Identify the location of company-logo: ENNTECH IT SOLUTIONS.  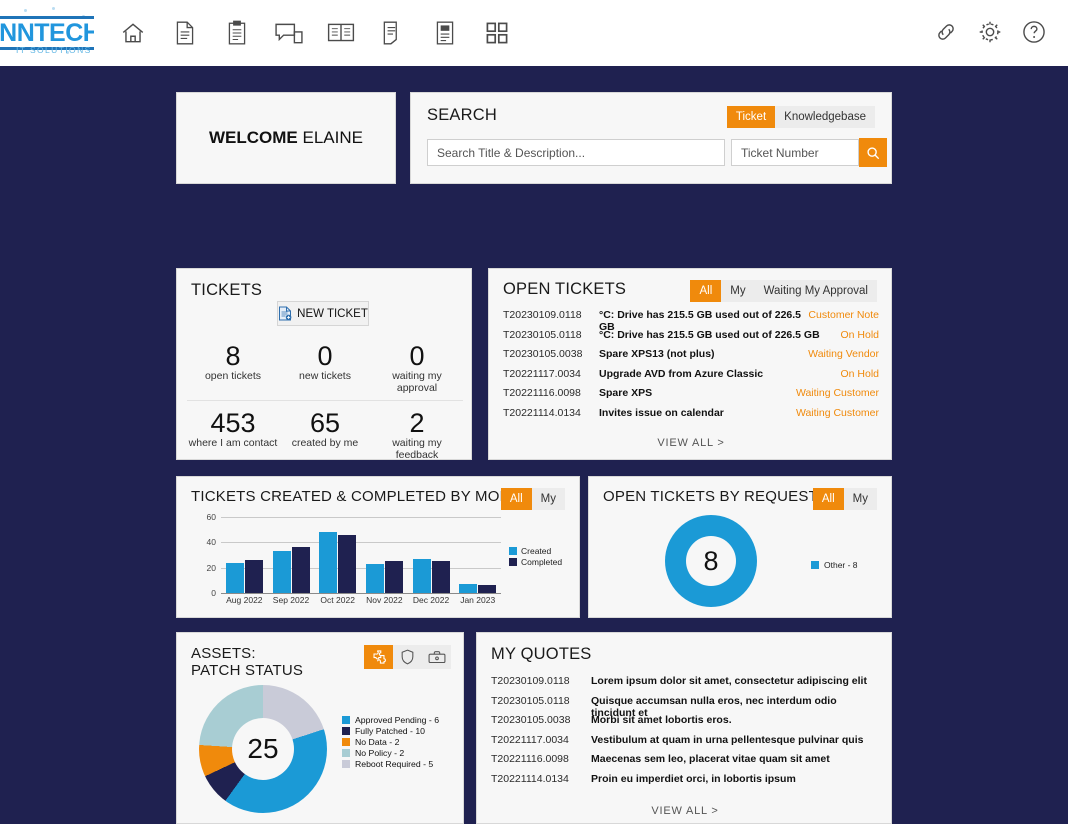
(47, 33).